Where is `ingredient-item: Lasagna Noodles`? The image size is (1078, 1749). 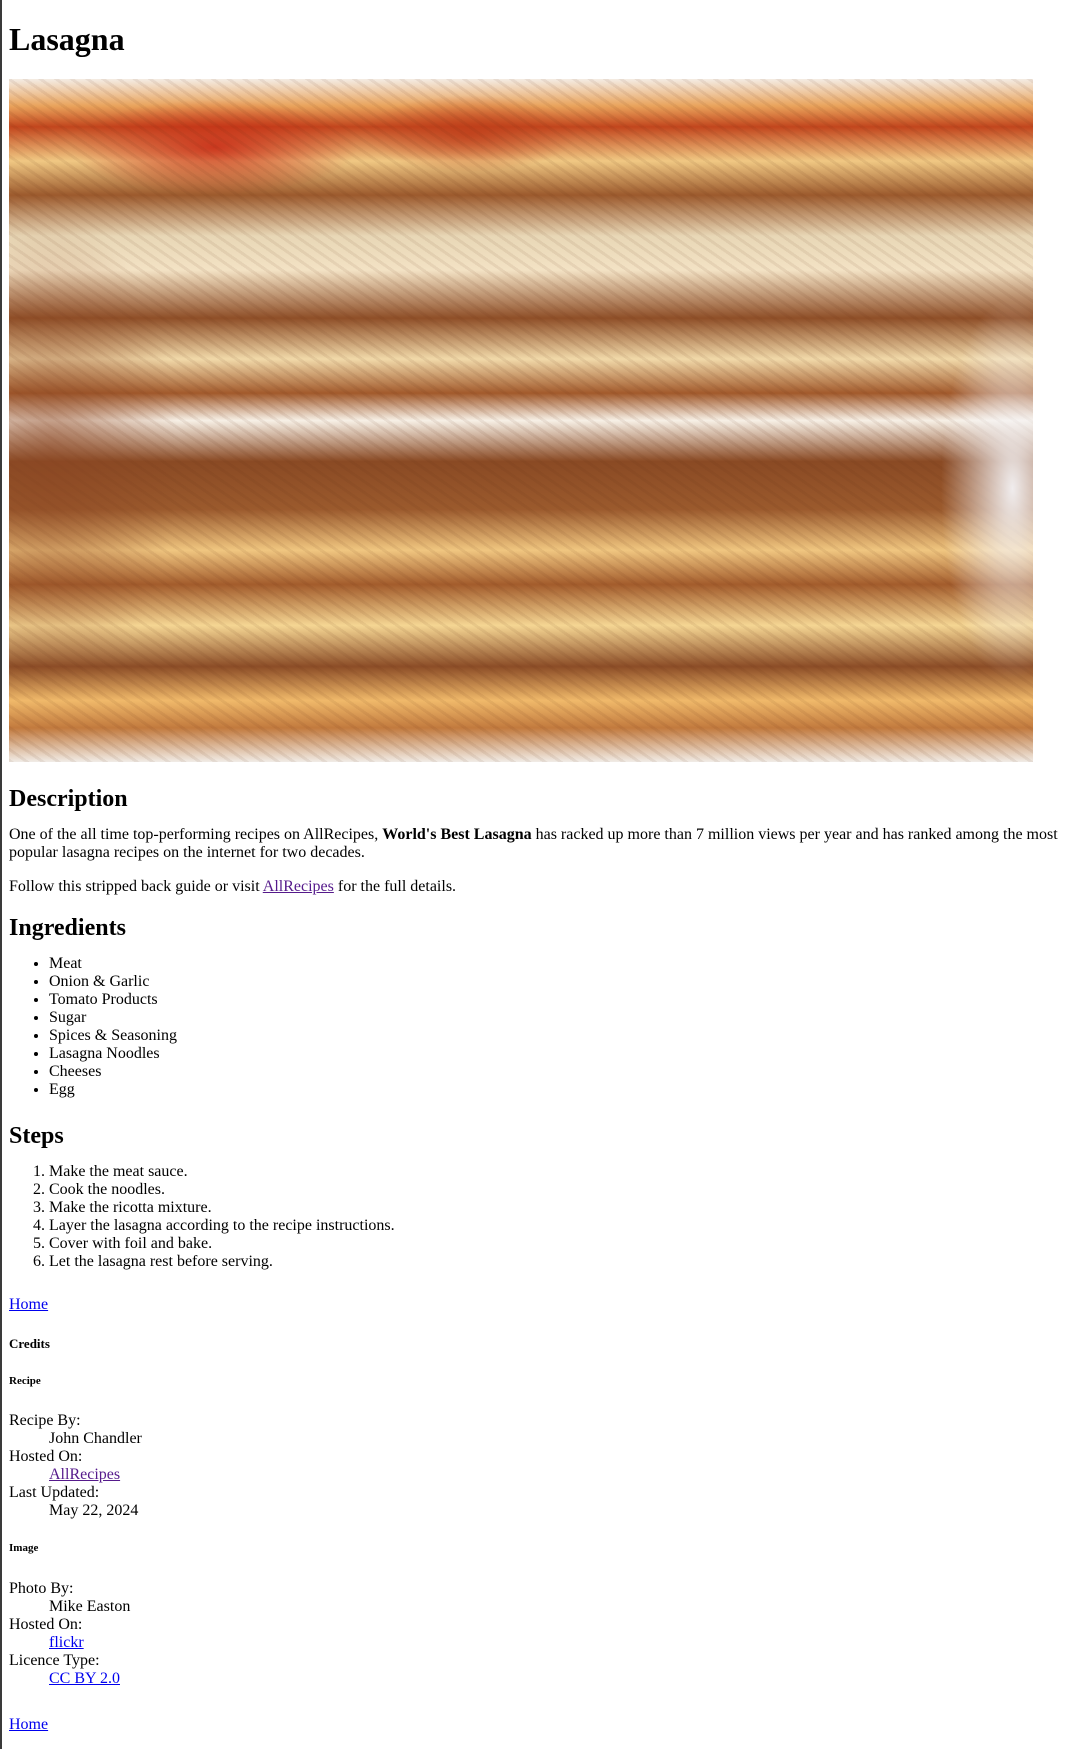 ingredient-item: Lasagna Noodles is located at coordinates (113, 1054).